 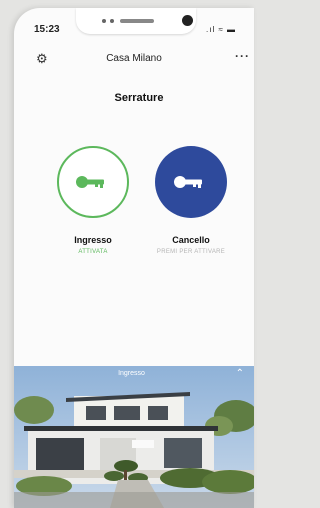 What do you see at coordinates (131, 373) in the screenshot?
I see `photo-caption: Ingresso` at bounding box center [131, 373].